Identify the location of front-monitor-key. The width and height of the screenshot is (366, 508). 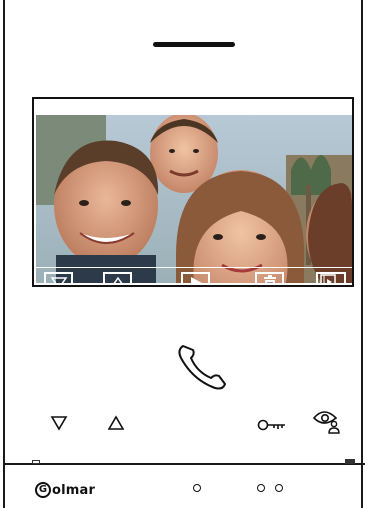
(327, 421).